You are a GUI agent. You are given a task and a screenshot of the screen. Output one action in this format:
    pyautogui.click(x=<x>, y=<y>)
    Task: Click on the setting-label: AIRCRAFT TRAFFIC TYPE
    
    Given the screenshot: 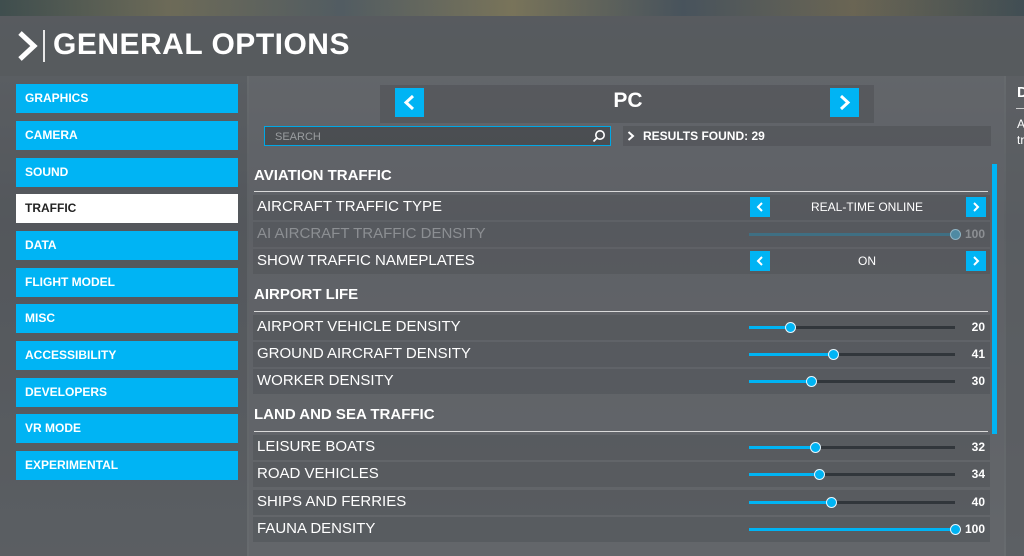 What is the action you would take?
    pyautogui.click(x=350, y=206)
    